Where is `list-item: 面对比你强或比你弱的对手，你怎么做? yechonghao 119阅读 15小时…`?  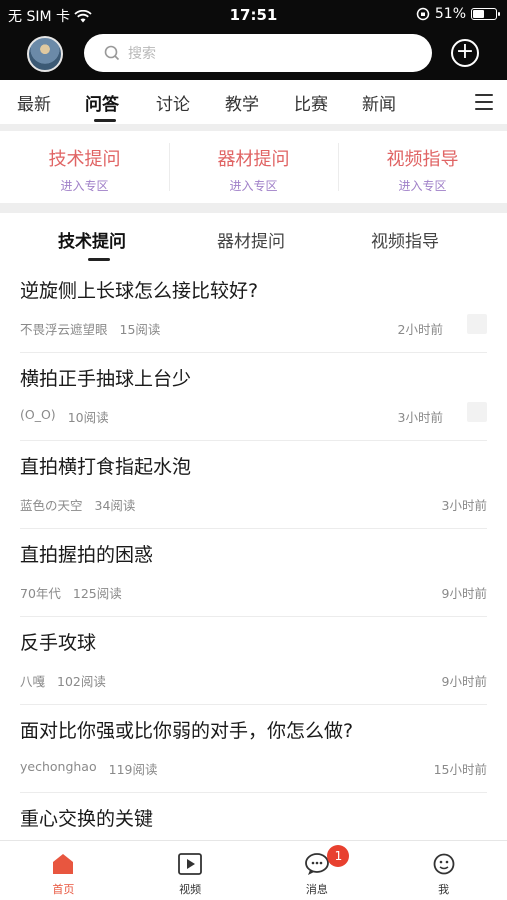
list-item: 面对比你强或比你弱的对手，你怎么做? yechonghao 119阅读 15小时… is located at coordinates (253, 749).